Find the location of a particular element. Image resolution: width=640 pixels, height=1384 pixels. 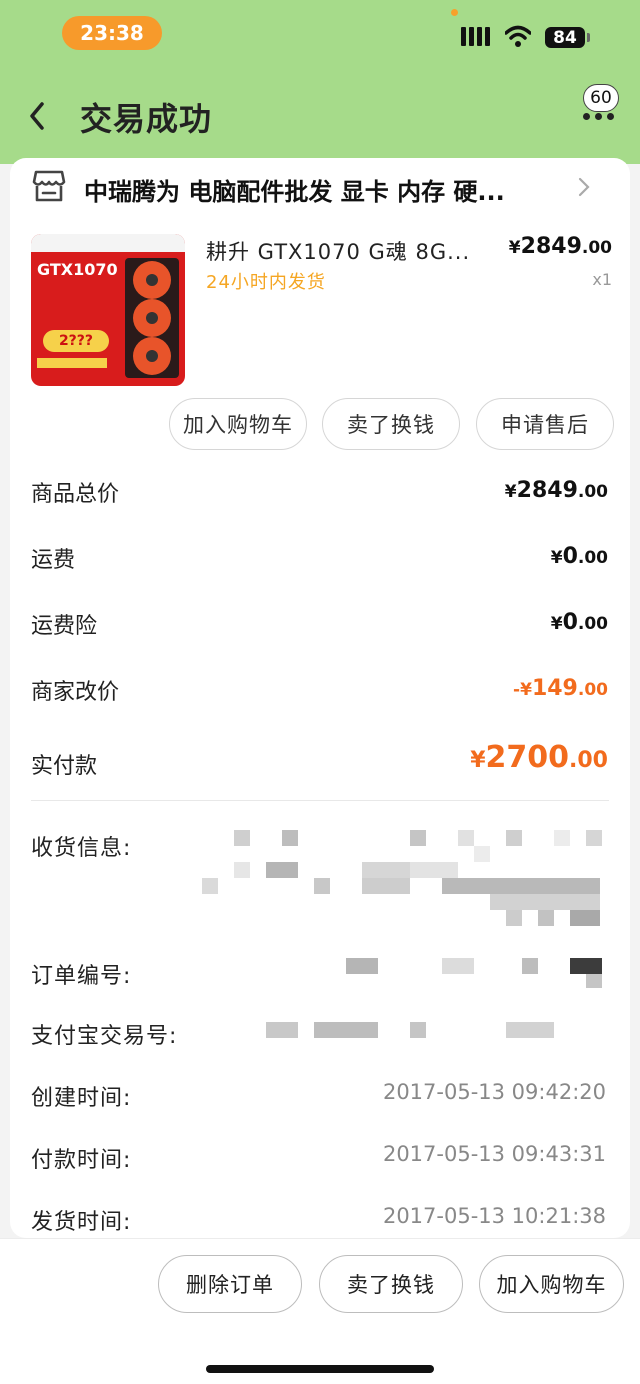

created-time-value: 2017-05-13 09:42:20 is located at coordinates (494, 1092).